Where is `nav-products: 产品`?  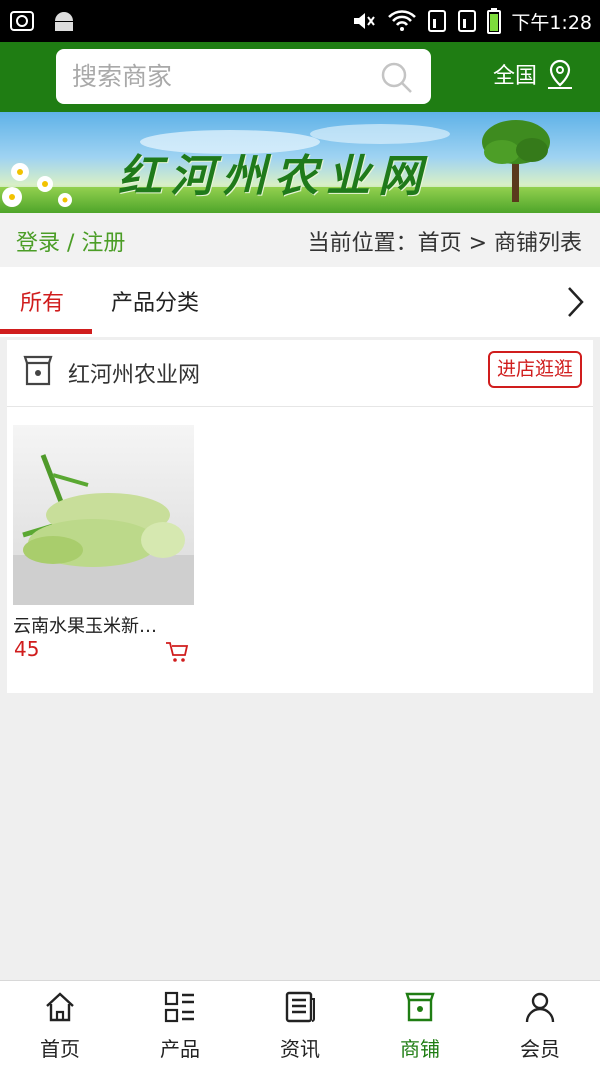 nav-products: 产品 is located at coordinates (180, 1024).